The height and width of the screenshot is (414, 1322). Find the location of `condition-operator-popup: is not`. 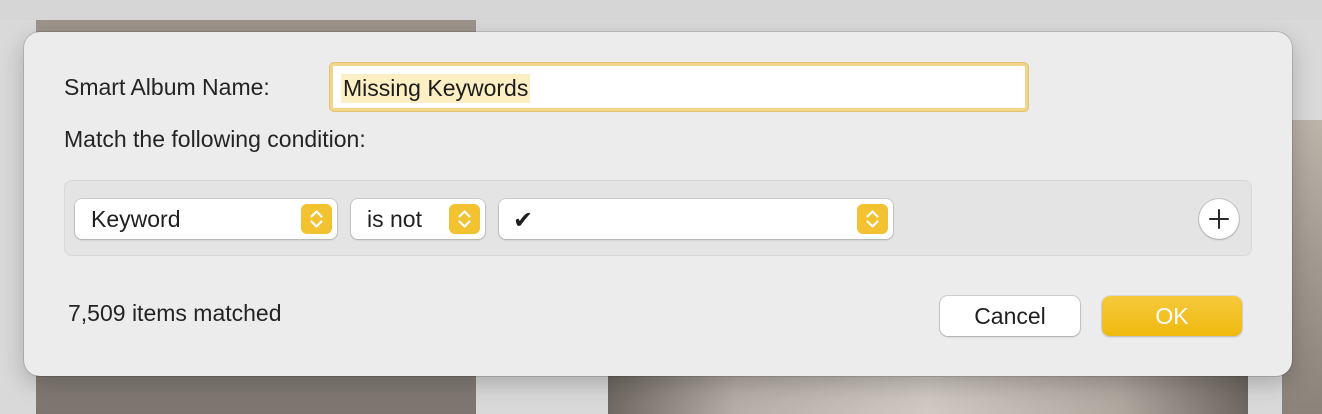

condition-operator-popup: is not is located at coordinates (418, 219).